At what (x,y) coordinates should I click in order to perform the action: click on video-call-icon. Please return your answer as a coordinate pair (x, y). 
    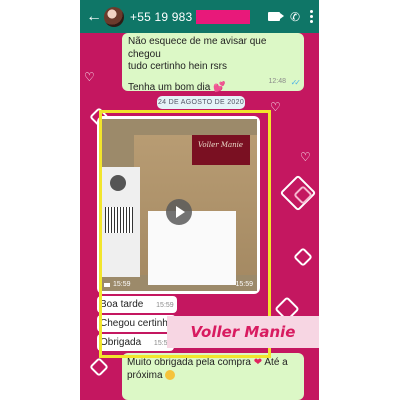
    Looking at the image, I should click on (275, 16).